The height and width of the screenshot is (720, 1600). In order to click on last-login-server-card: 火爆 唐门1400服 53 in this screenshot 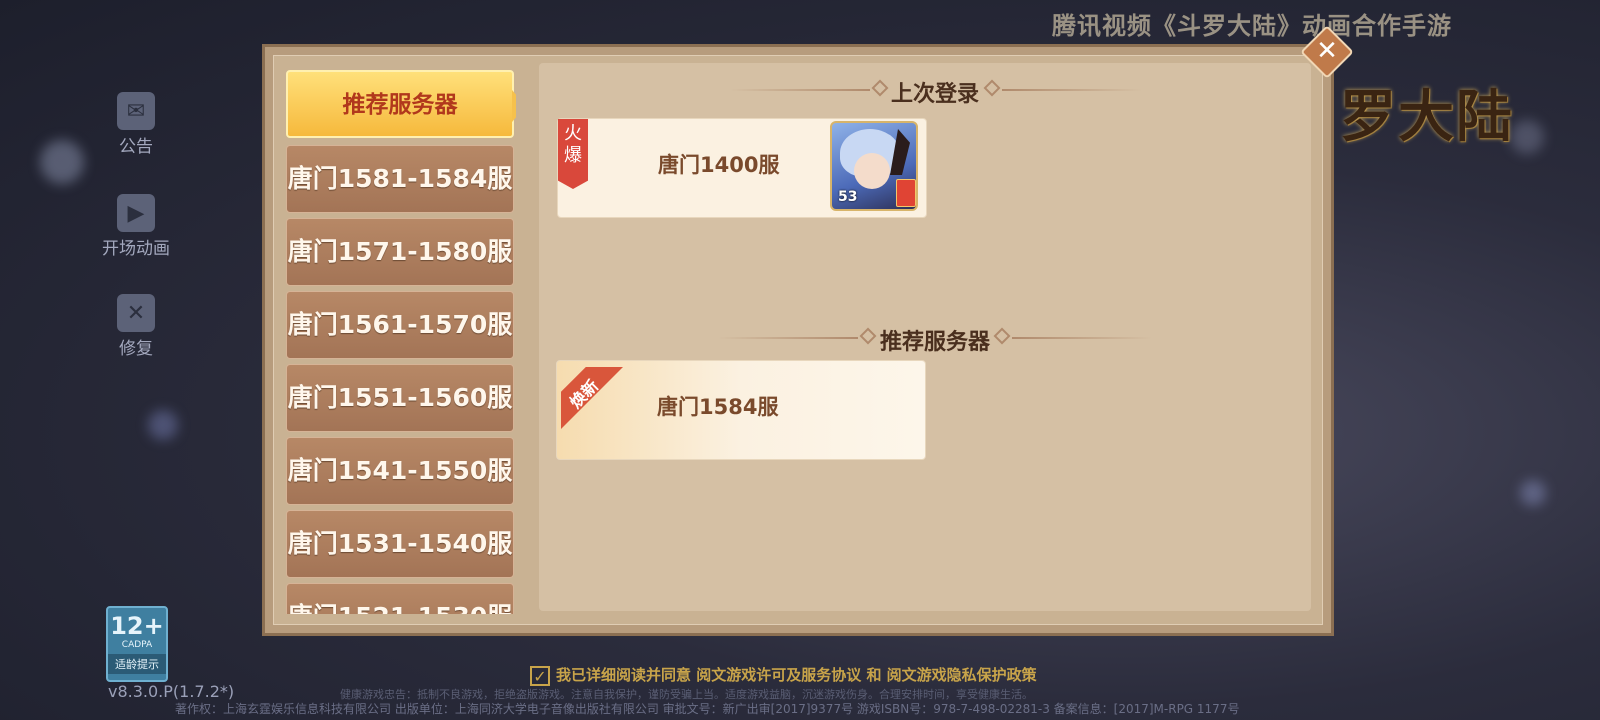, I will do `click(742, 168)`.